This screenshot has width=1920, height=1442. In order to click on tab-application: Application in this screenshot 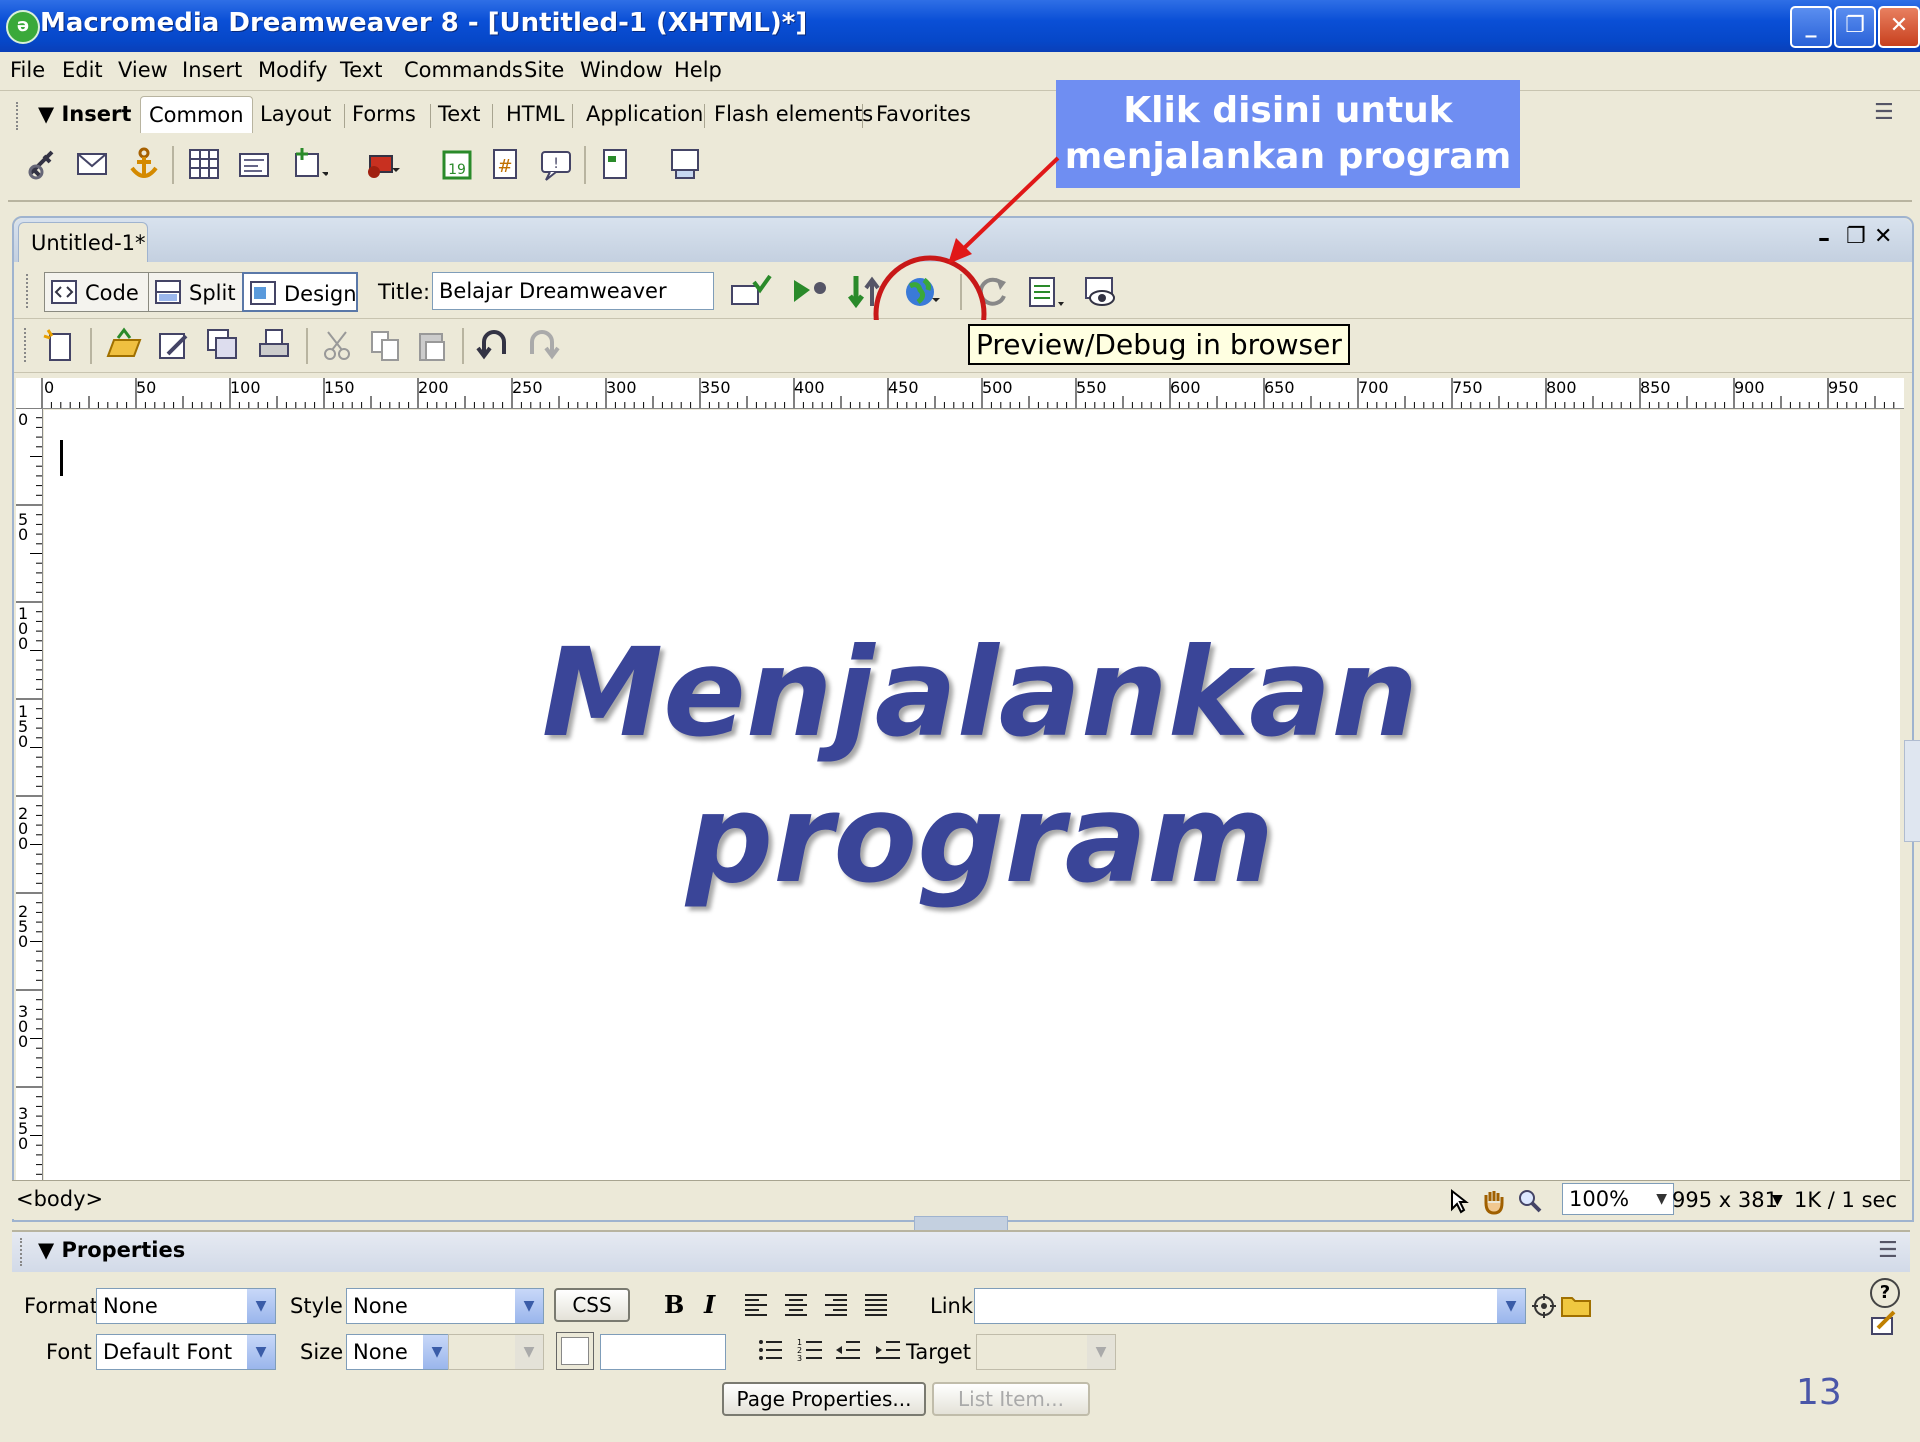, I will do `click(644, 114)`.